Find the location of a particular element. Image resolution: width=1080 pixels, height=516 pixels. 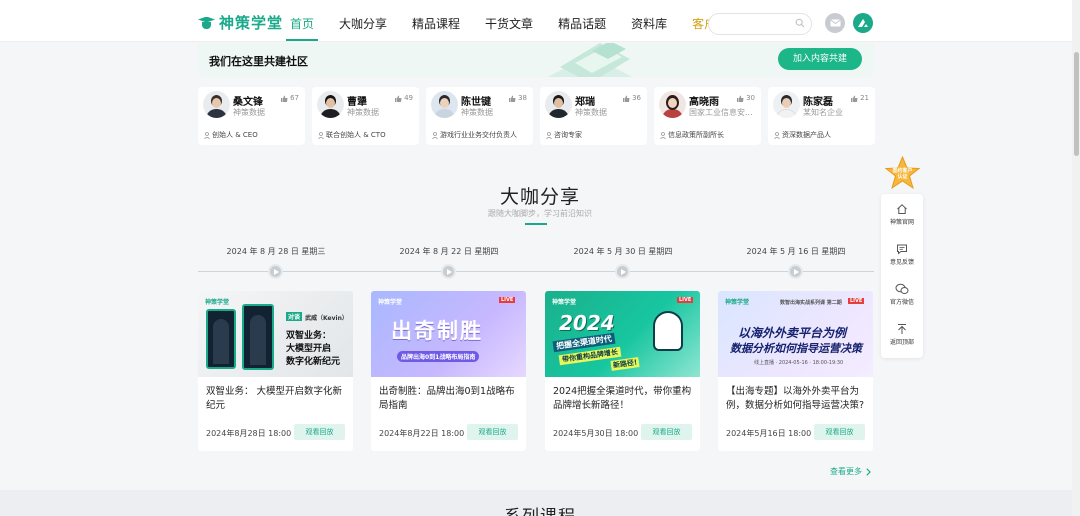

certified-customer-badge: 签约客户认证 is located at coordinates (902, 173).